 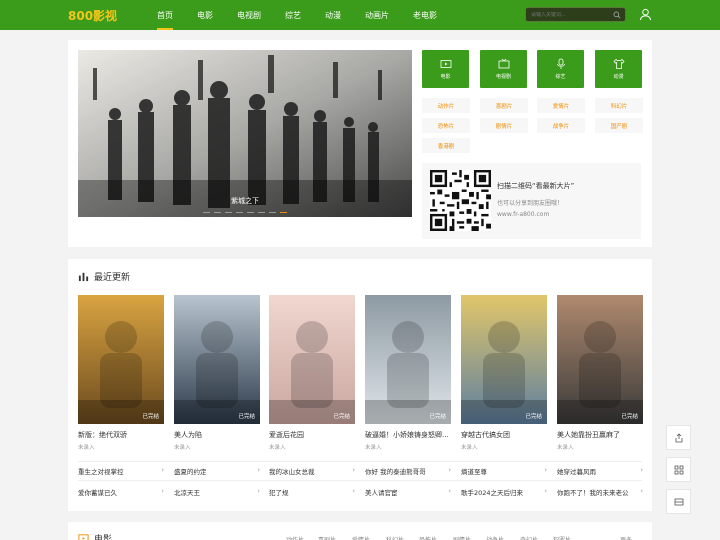 What do you see at coordinates (619, 105) in the screenshot?
I see `tag-scifi: 科幻片` at bounding box center [619, 105].